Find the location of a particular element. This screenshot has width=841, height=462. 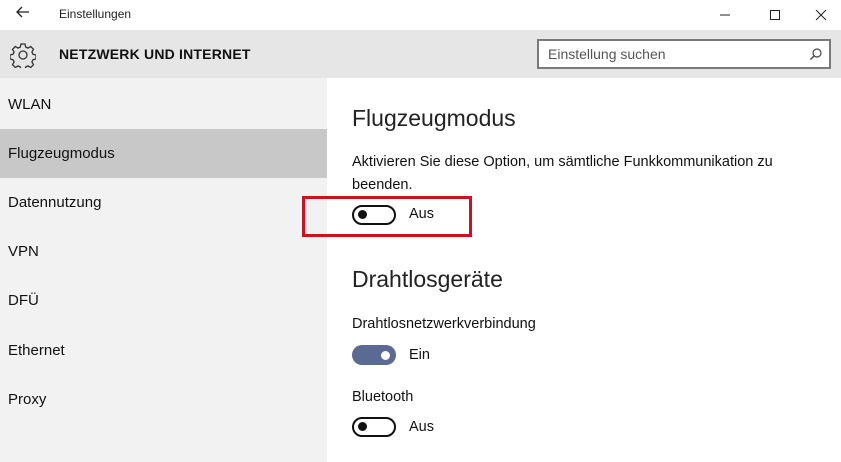

settings-header: NETZWERK UND INTERNET is located at coordinates (420, 54).